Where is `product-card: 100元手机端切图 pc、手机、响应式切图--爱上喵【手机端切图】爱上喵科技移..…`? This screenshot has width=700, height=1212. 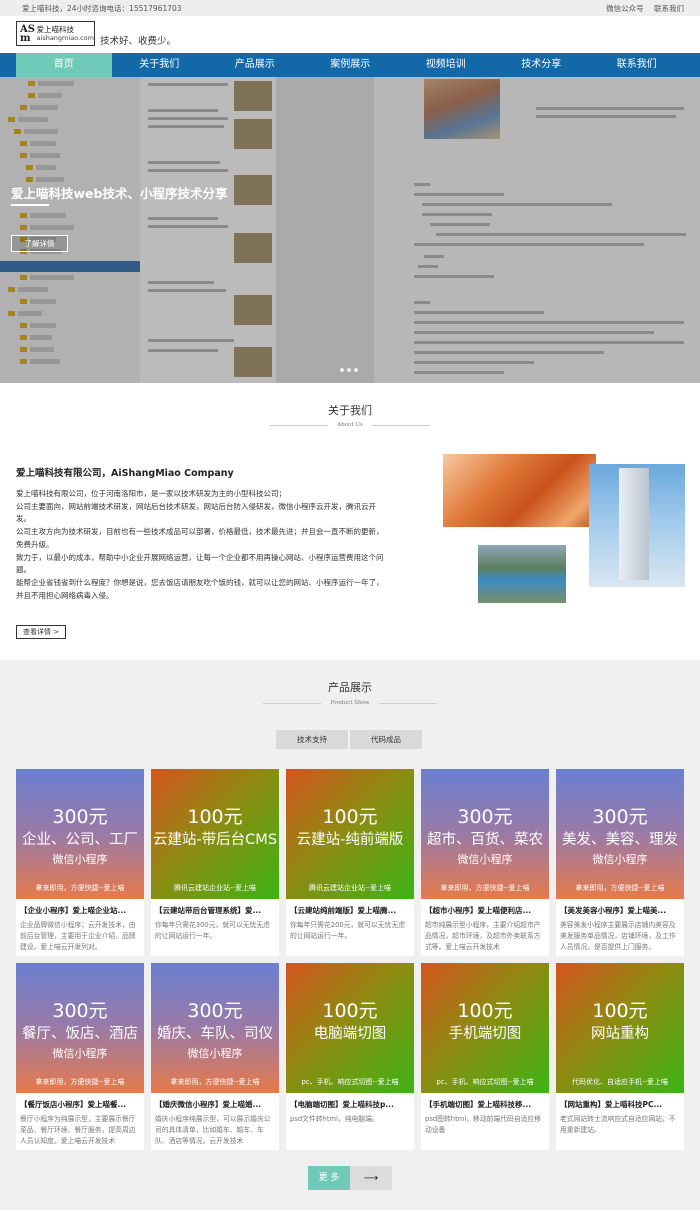
product-card: 100元手机端切图 pc、手机、响应式切图--爱上喵【手机端切图】爱上喵科技移..… is located at coordinates (485, 1056).